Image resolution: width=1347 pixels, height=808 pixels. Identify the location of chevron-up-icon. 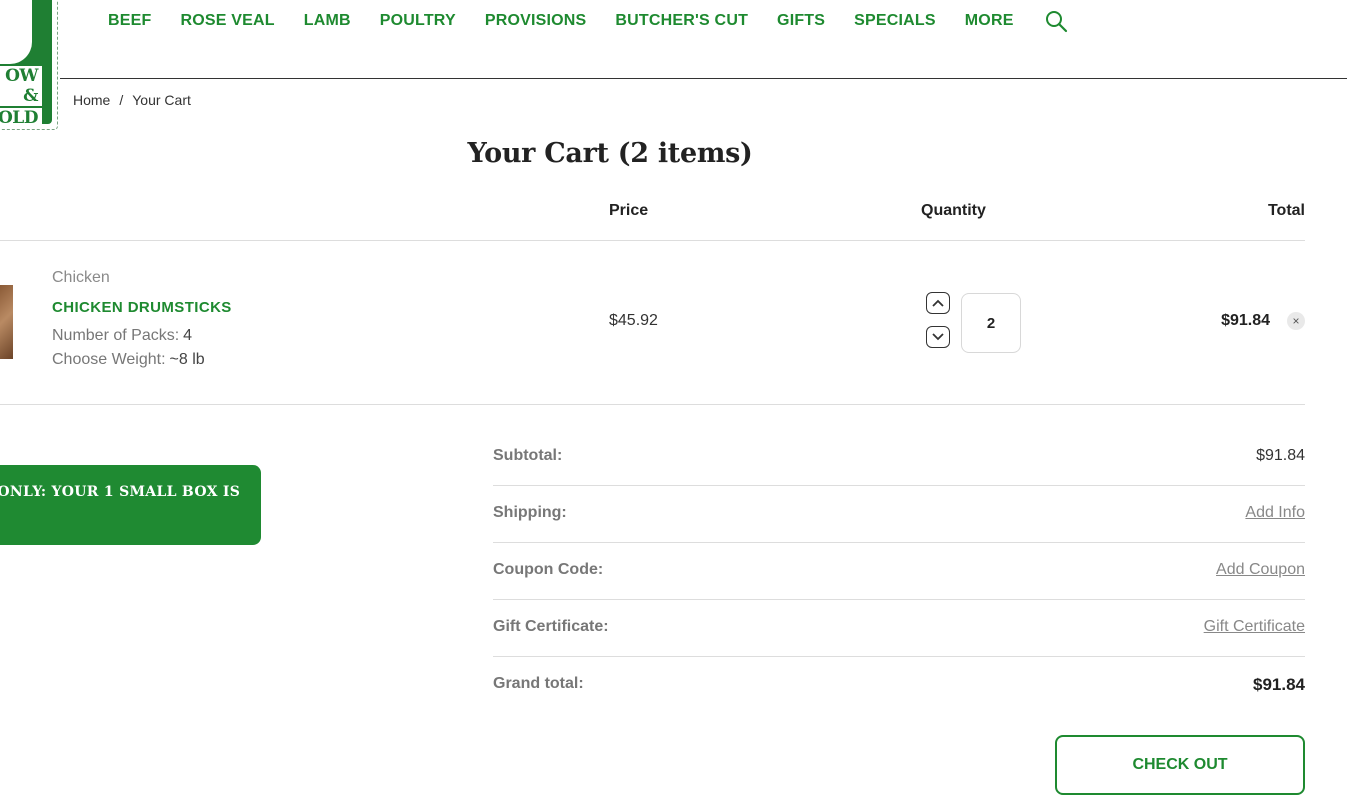
(938, 303).